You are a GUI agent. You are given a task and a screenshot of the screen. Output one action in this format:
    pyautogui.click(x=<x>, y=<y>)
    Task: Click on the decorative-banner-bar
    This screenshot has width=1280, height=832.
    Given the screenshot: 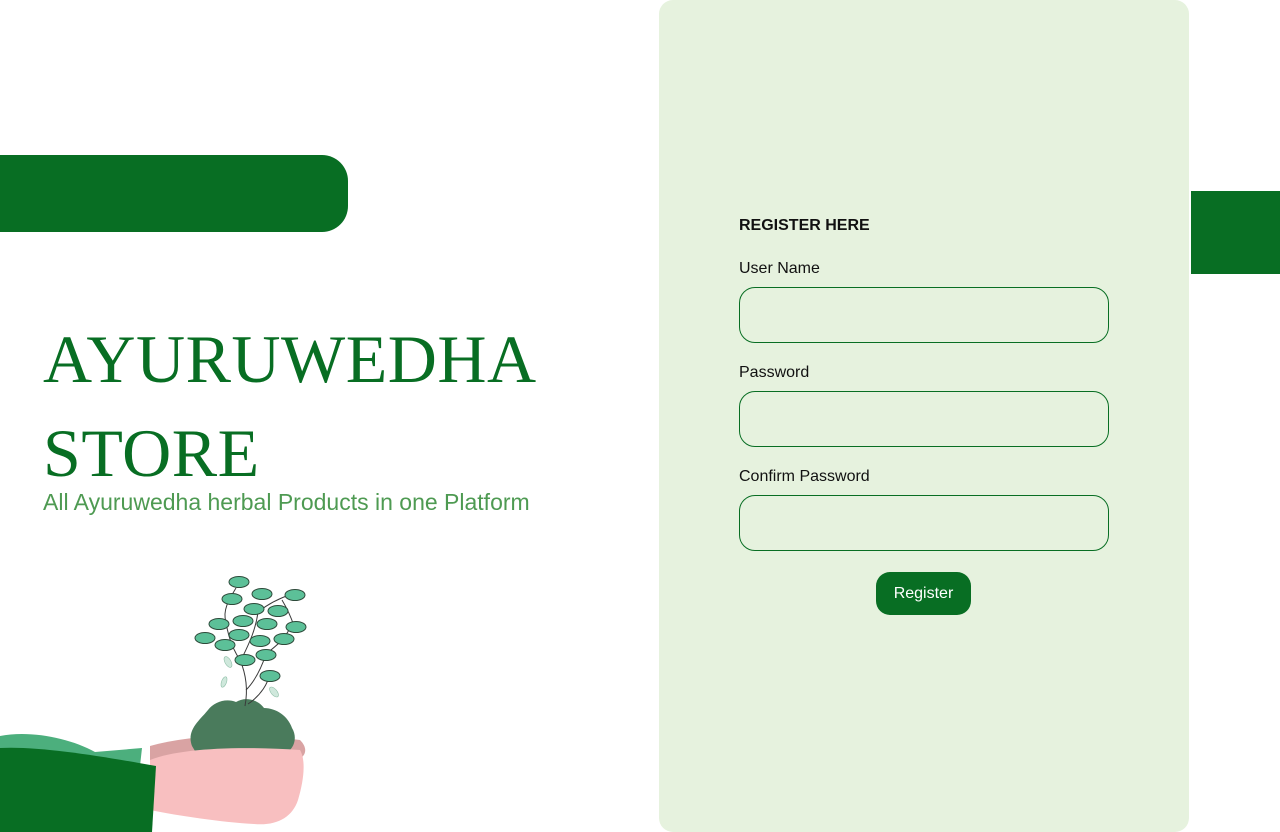 What is the action you would take?
    pyautogui.click(x=174, y=193)
    